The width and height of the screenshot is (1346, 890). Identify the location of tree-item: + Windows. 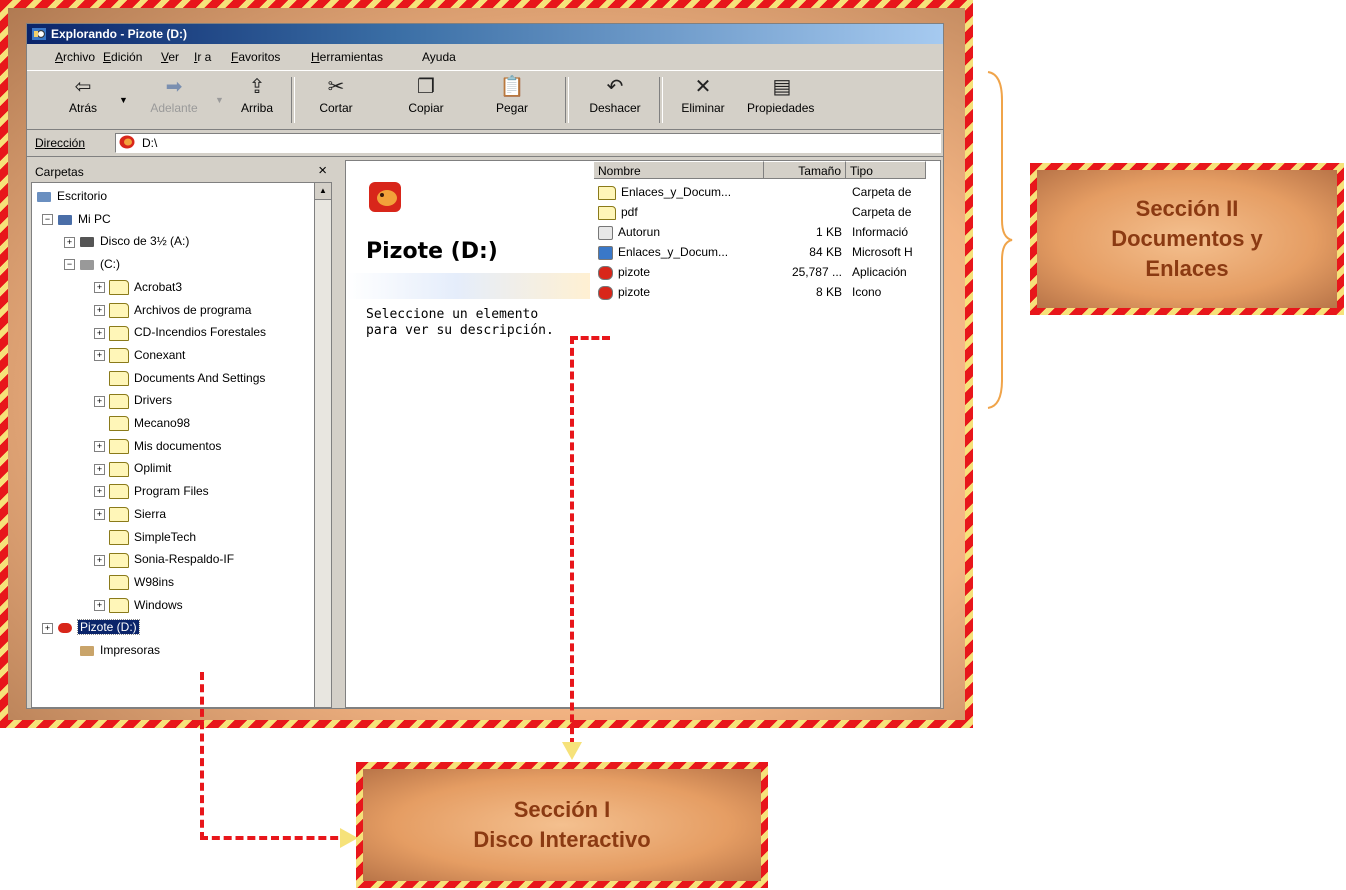
(138, 605).